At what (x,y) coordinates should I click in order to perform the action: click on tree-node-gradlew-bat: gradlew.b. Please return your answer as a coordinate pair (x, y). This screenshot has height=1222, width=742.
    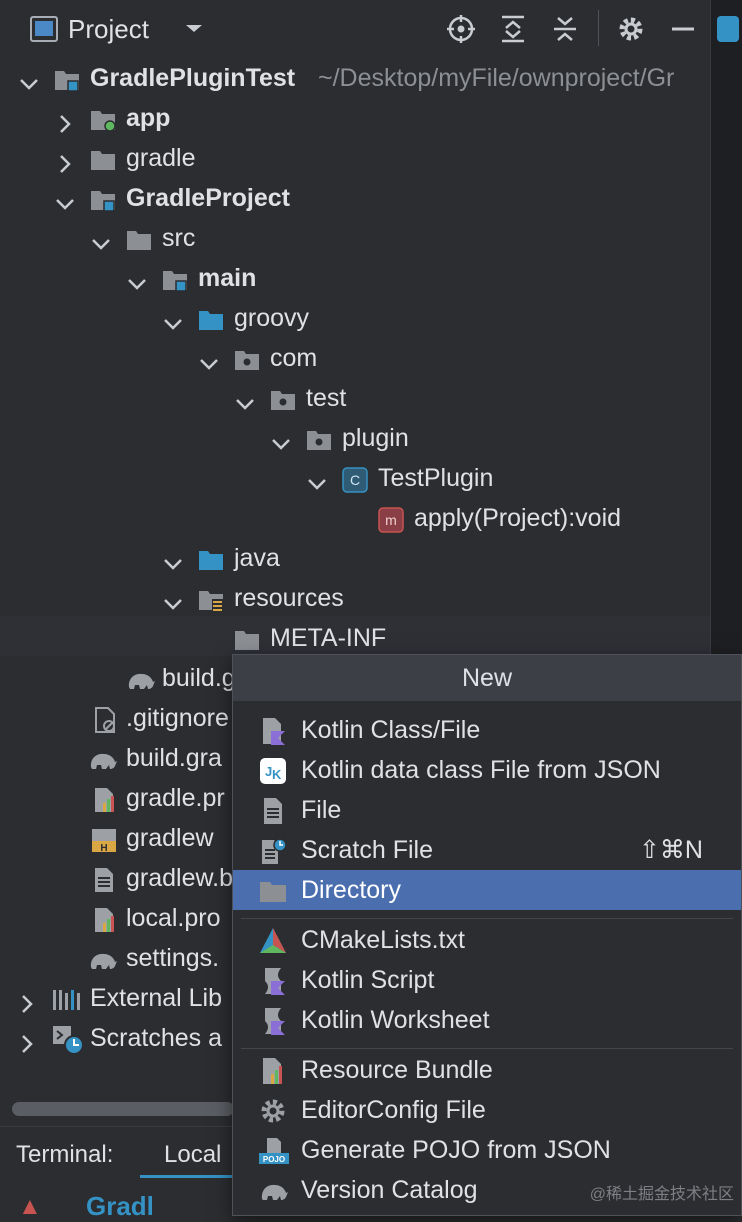
    Looking at the image, I should click on (116, 878).